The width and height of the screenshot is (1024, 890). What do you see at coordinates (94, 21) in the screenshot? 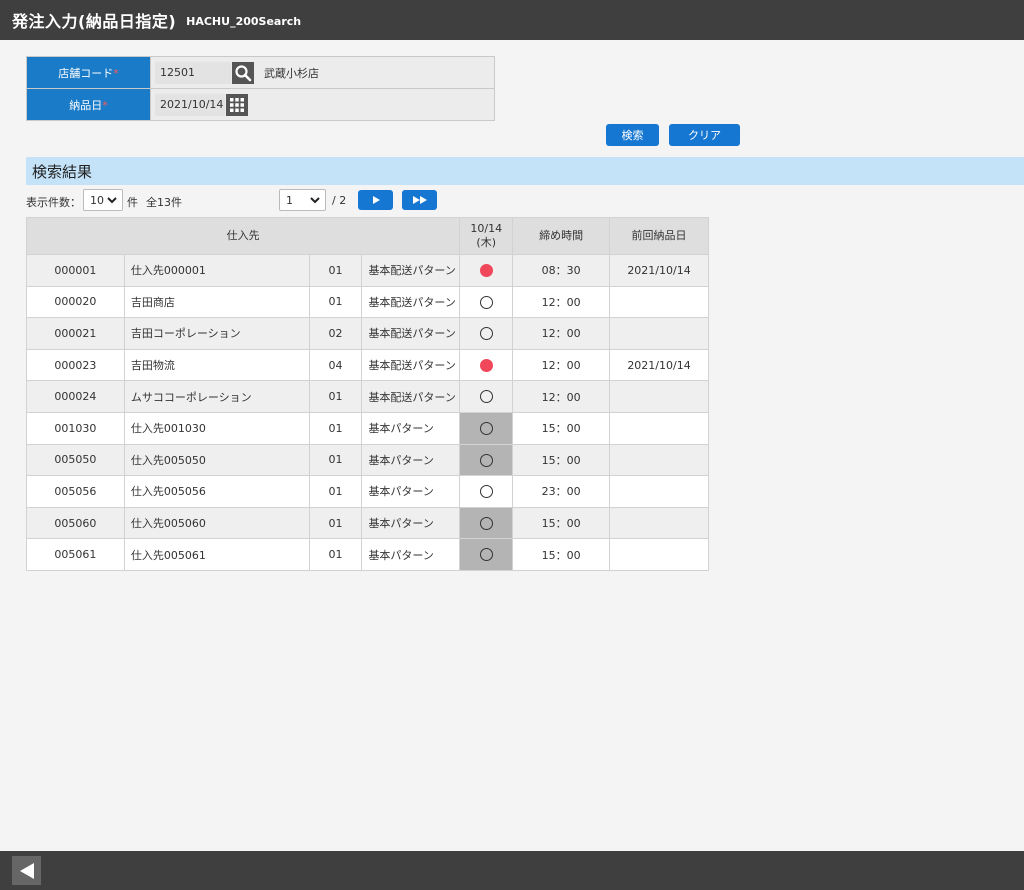
I see `page-title: 発注入力(納品日指定)` at bounding box center [94, 21].